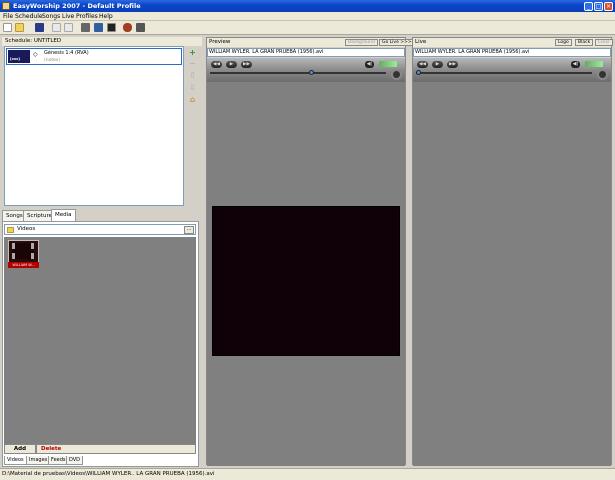 The width and height of the screenshot is (615, 480). I want to click on schedule-item: [xxx] ◇ Génesis 1:4 (RVA) (notes), so click(94, 56).